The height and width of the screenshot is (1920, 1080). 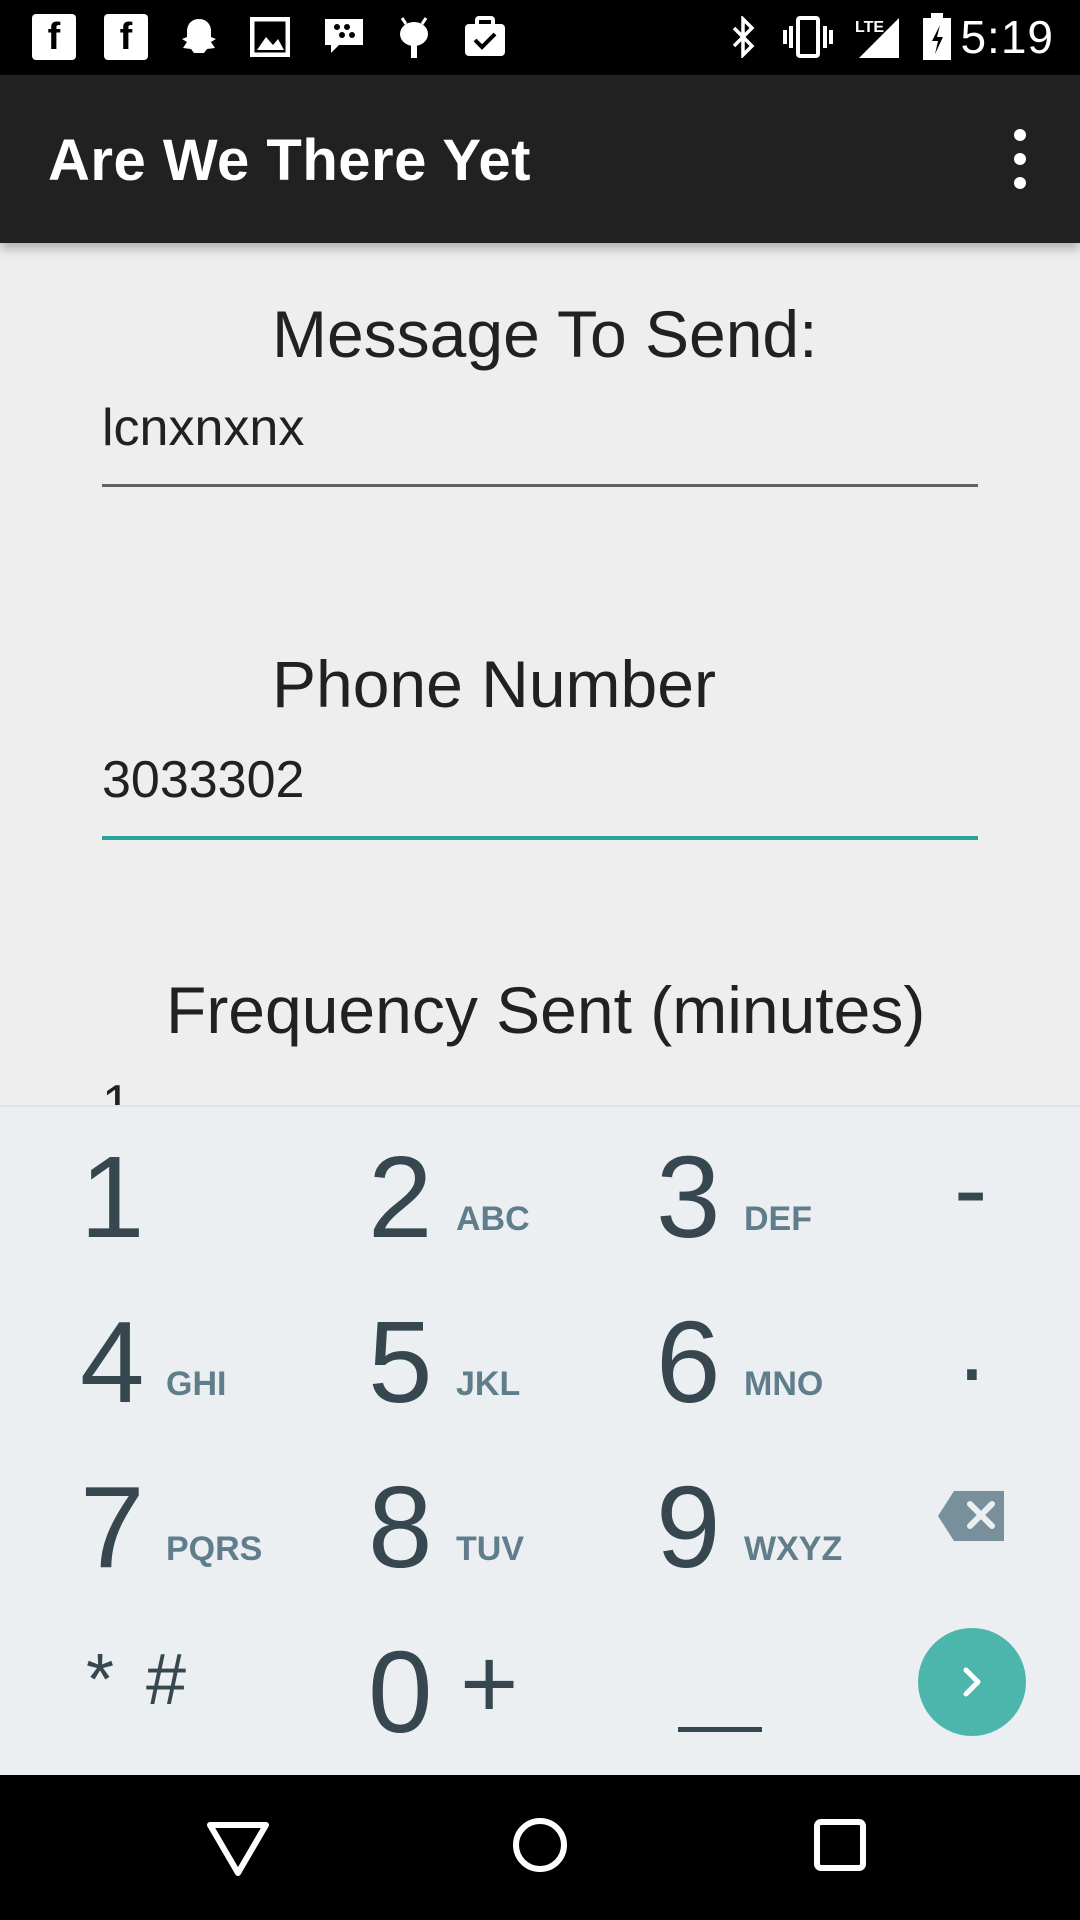 I want to click on bluetooth-icon, so click(x=744, y=37).